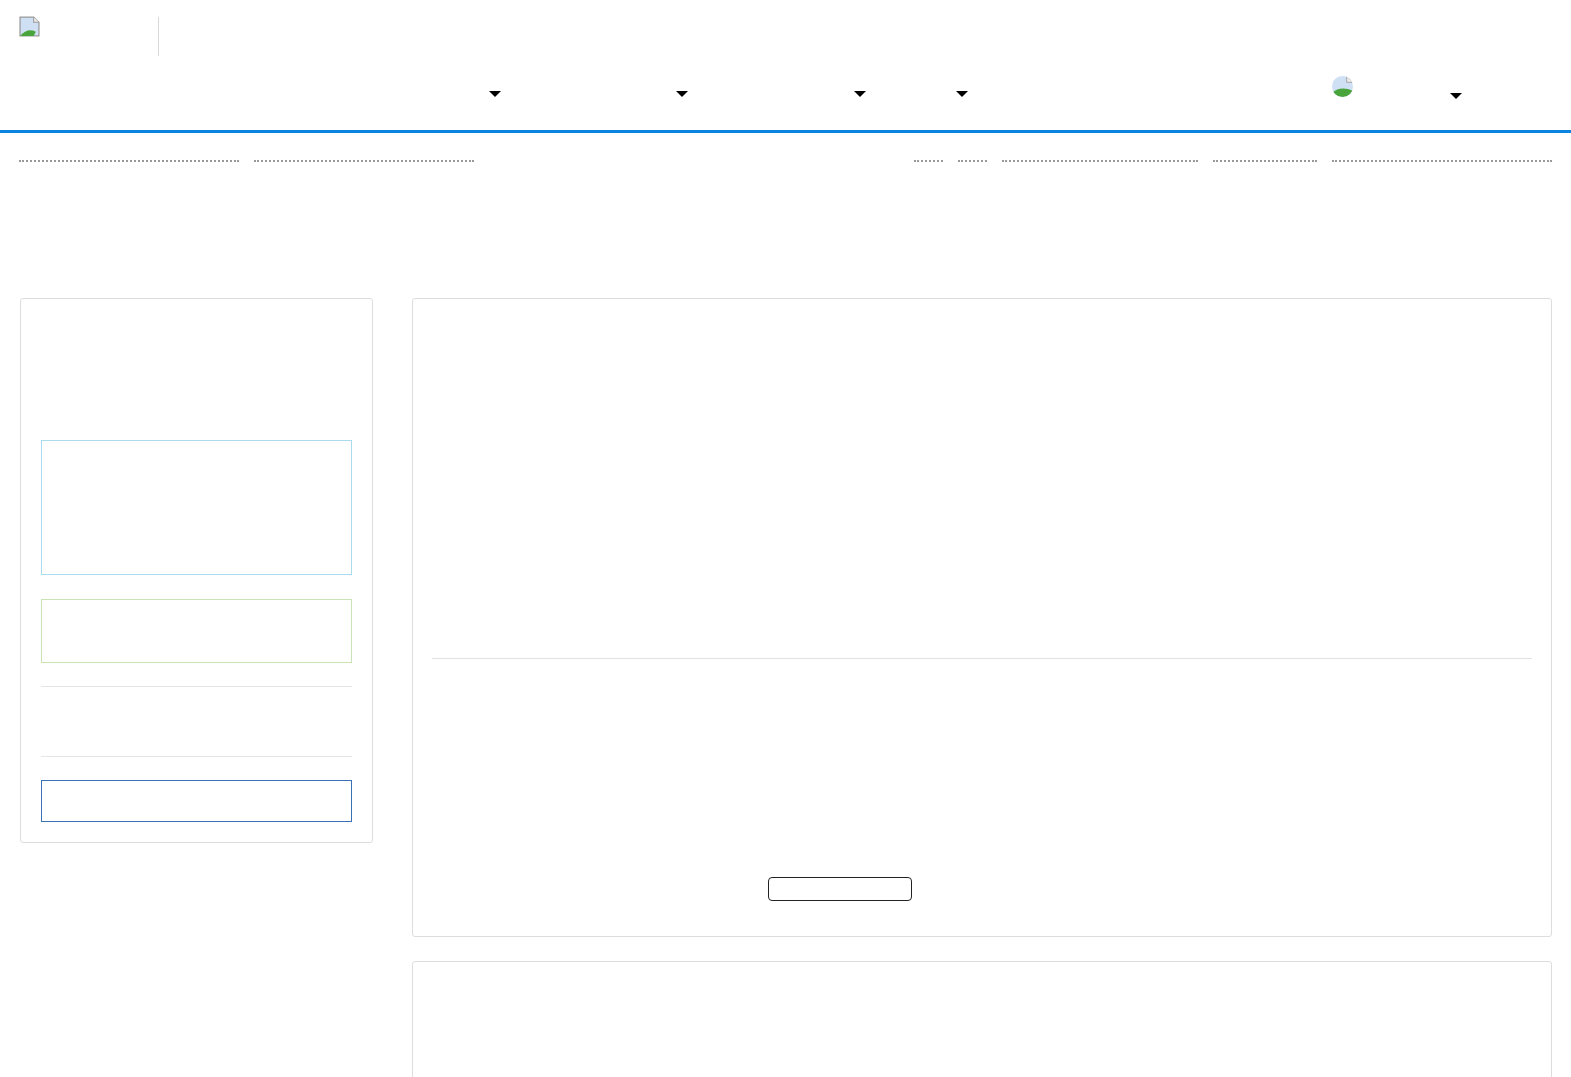  Describe the element at coordinates (840, 889) in the screenshot. I see `empty-button` at that location.